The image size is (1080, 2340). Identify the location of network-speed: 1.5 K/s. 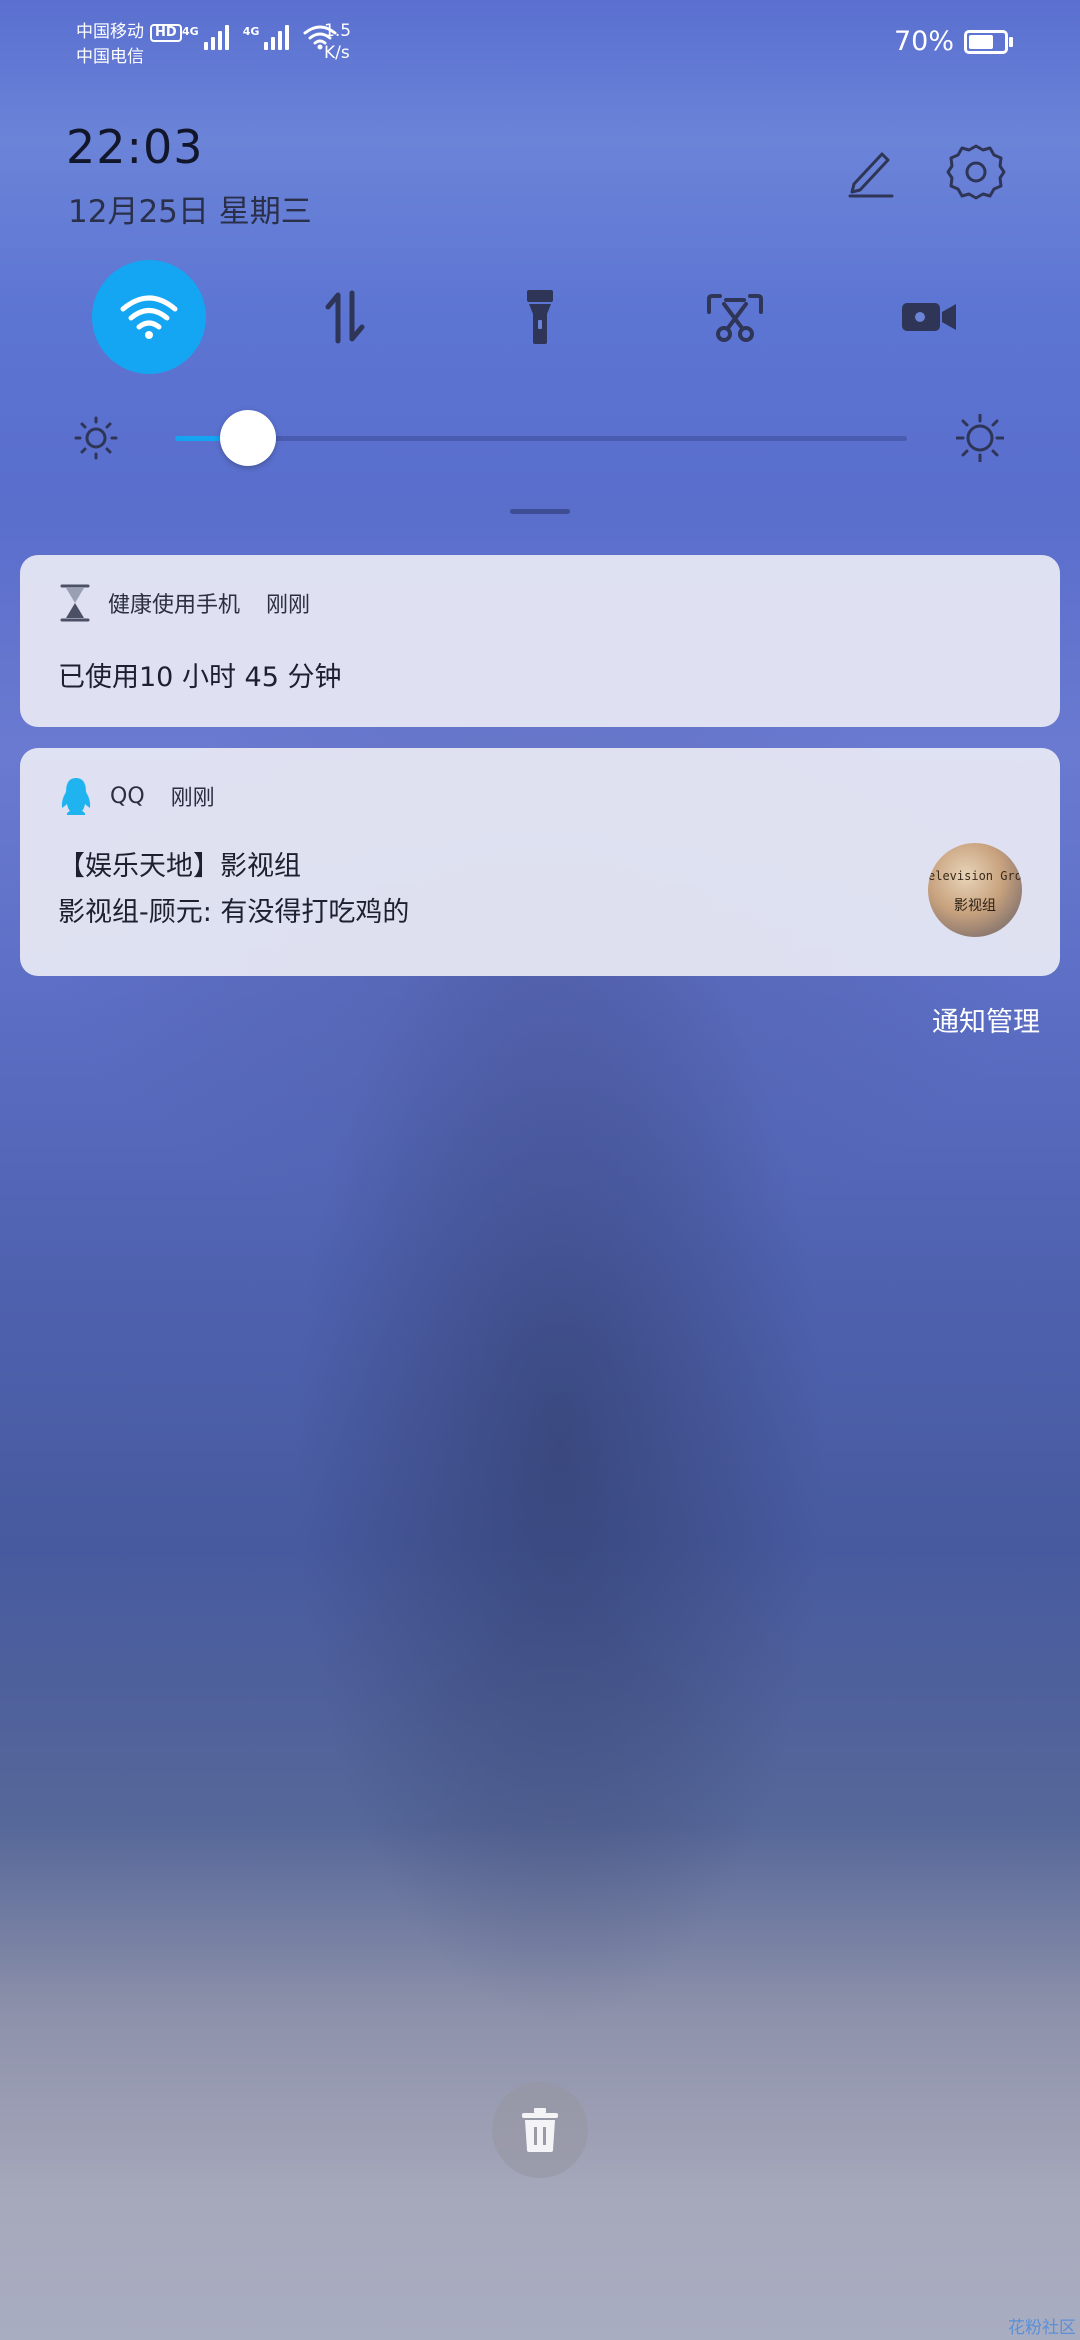
(337, 42).